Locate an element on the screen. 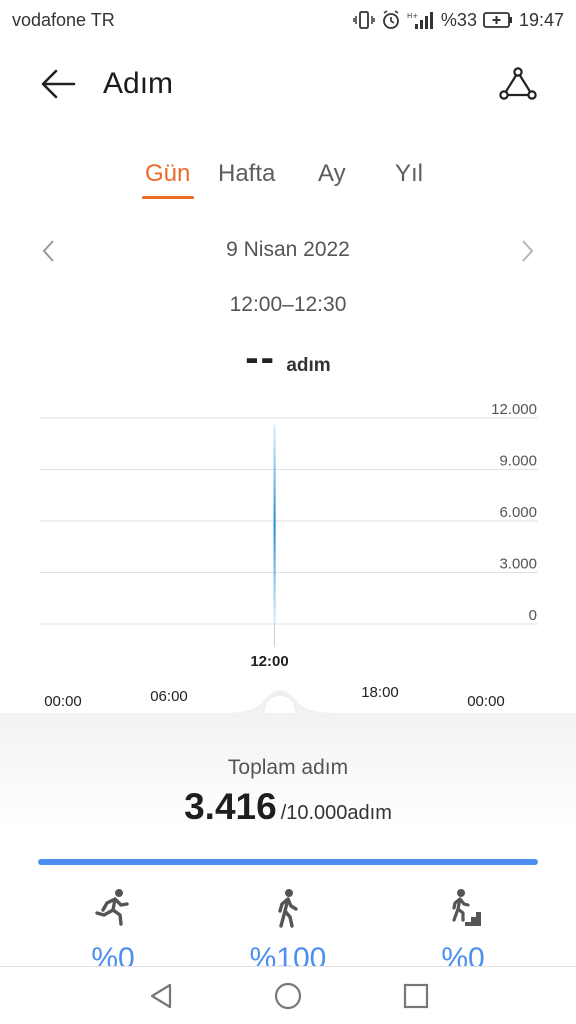 The height and width of the screenshot is (1024, 576). x-tick-label: 06:00 is located at coordinates (169, 696).